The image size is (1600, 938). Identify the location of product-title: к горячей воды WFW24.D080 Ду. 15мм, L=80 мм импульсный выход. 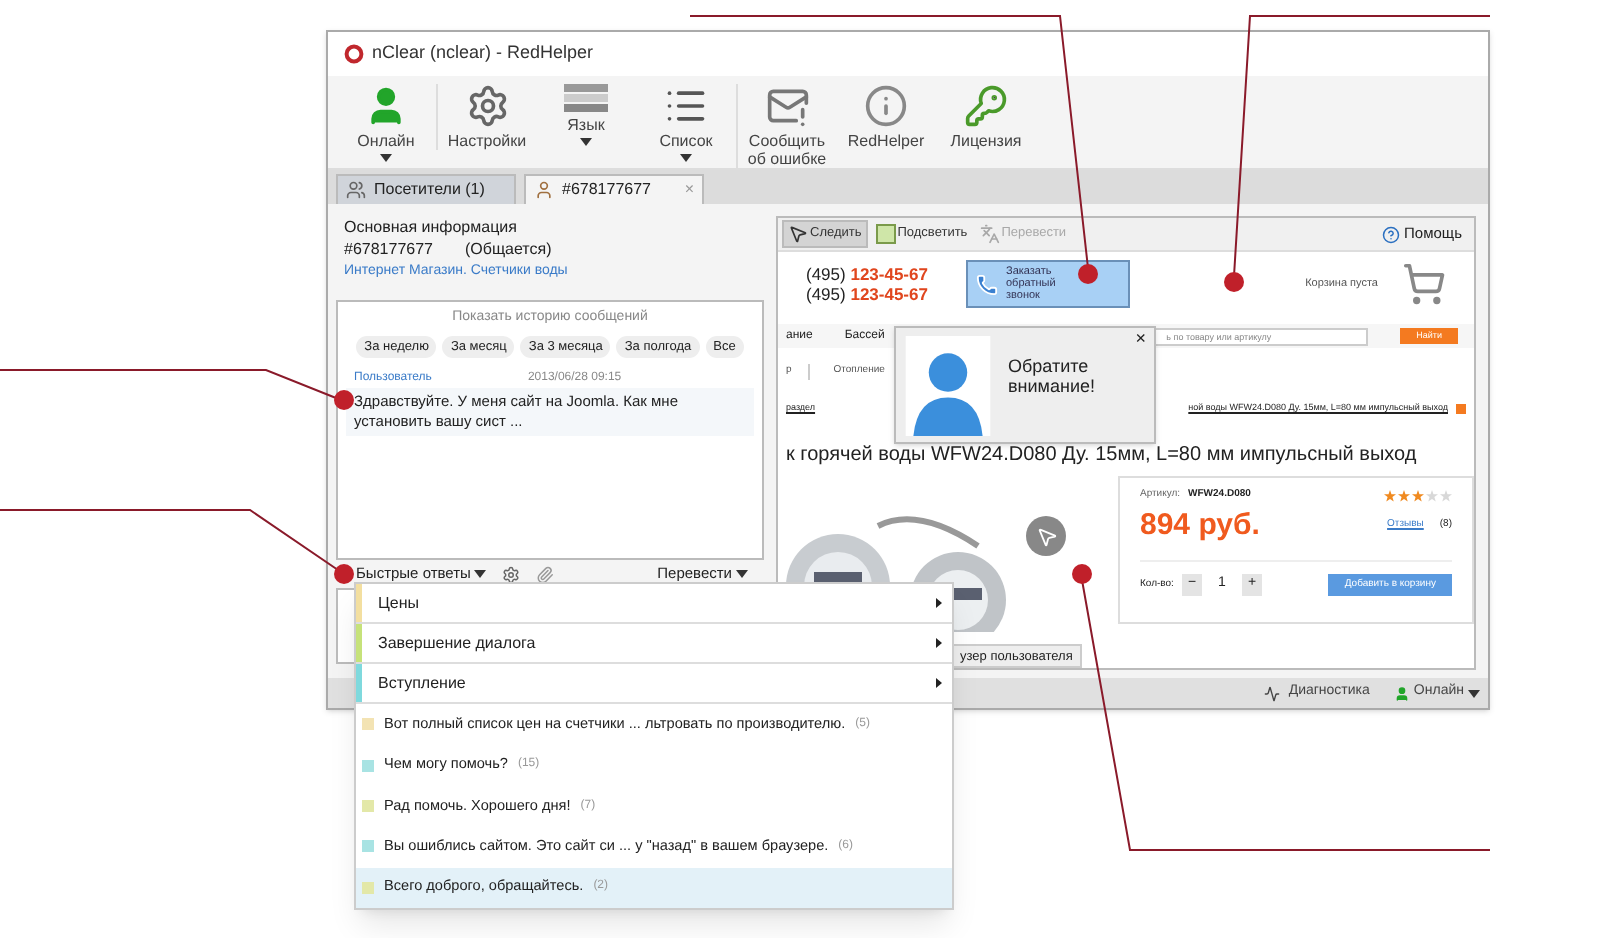
(1101, 456).